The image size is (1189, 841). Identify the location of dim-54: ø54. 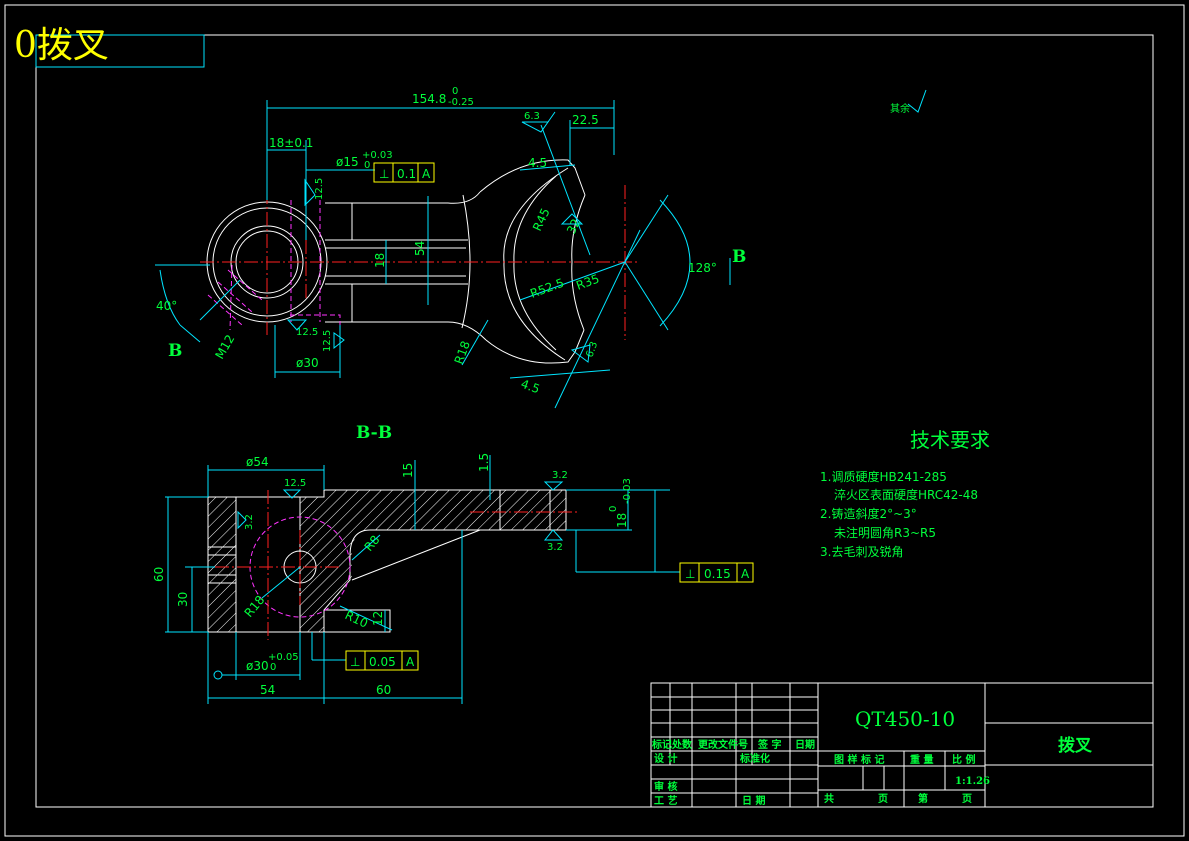
(257, 462).